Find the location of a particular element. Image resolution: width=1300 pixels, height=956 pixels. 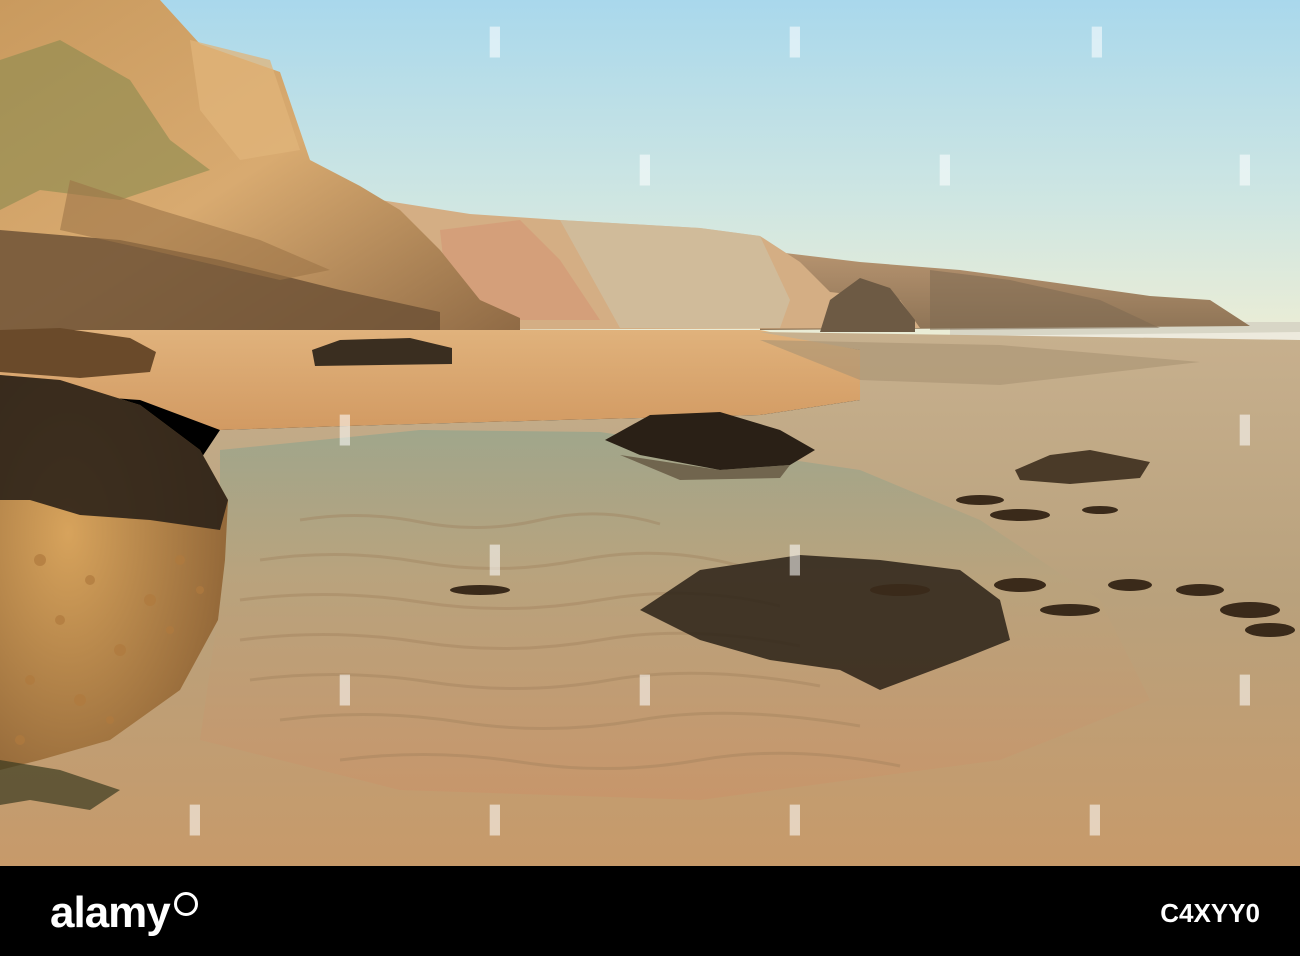

alamy-logo-icon is located at coordinates (185, 904).